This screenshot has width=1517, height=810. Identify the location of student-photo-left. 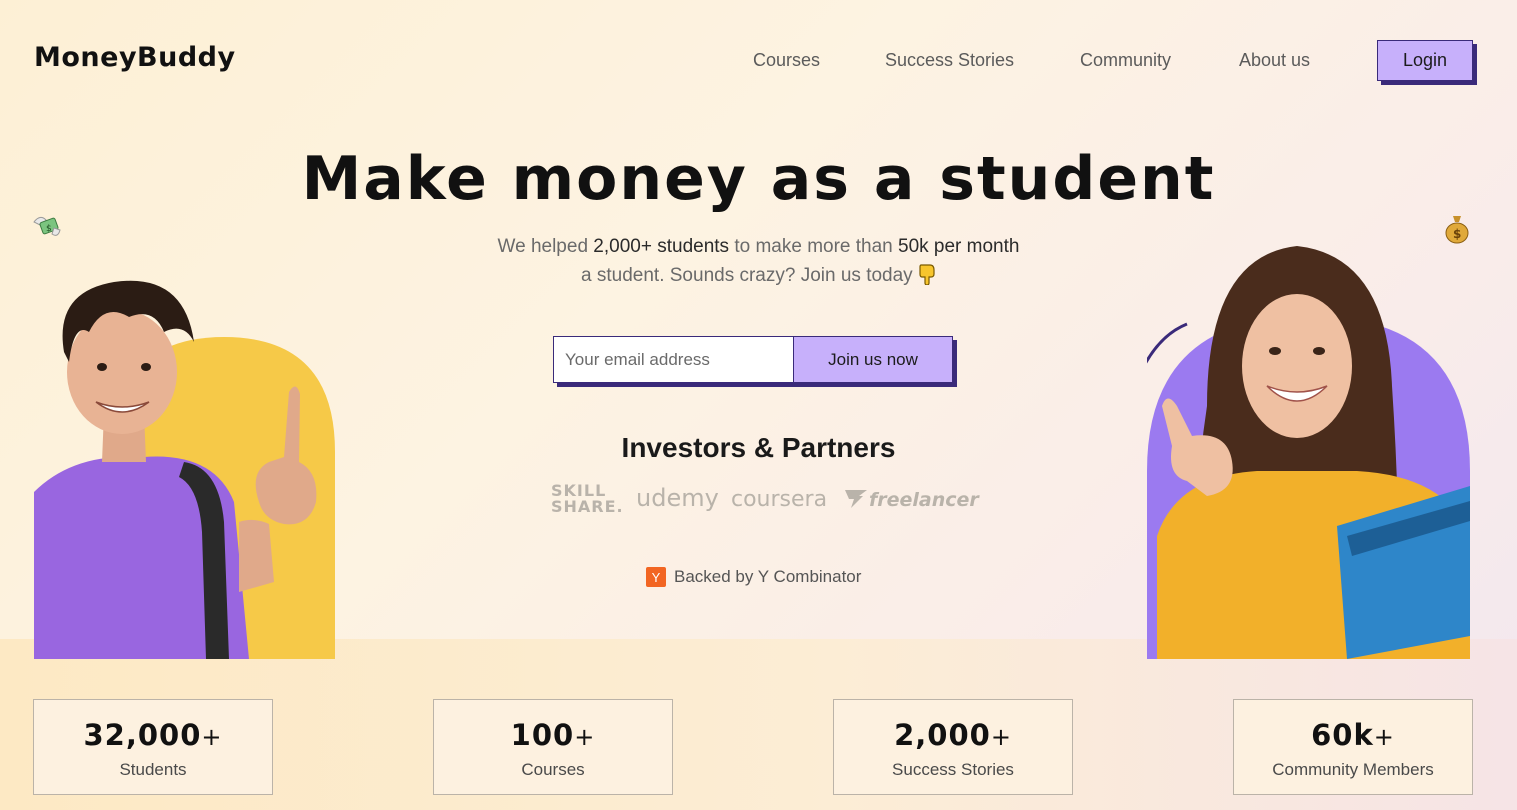
(184, 460).